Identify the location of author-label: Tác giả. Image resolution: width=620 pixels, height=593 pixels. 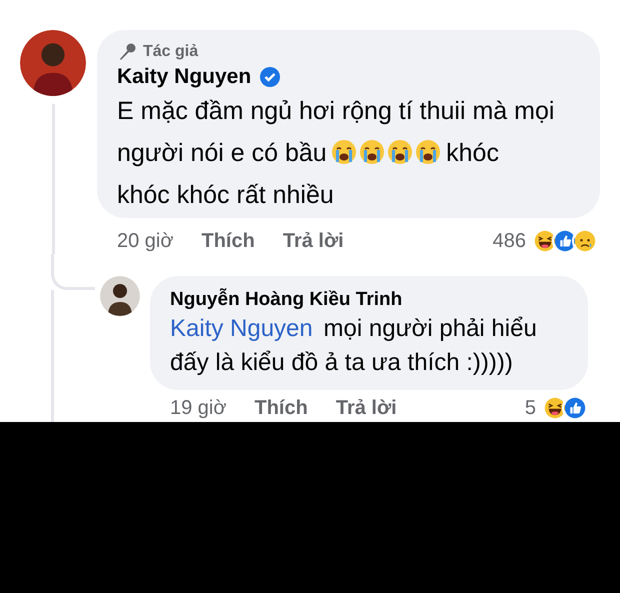
(170, 52).